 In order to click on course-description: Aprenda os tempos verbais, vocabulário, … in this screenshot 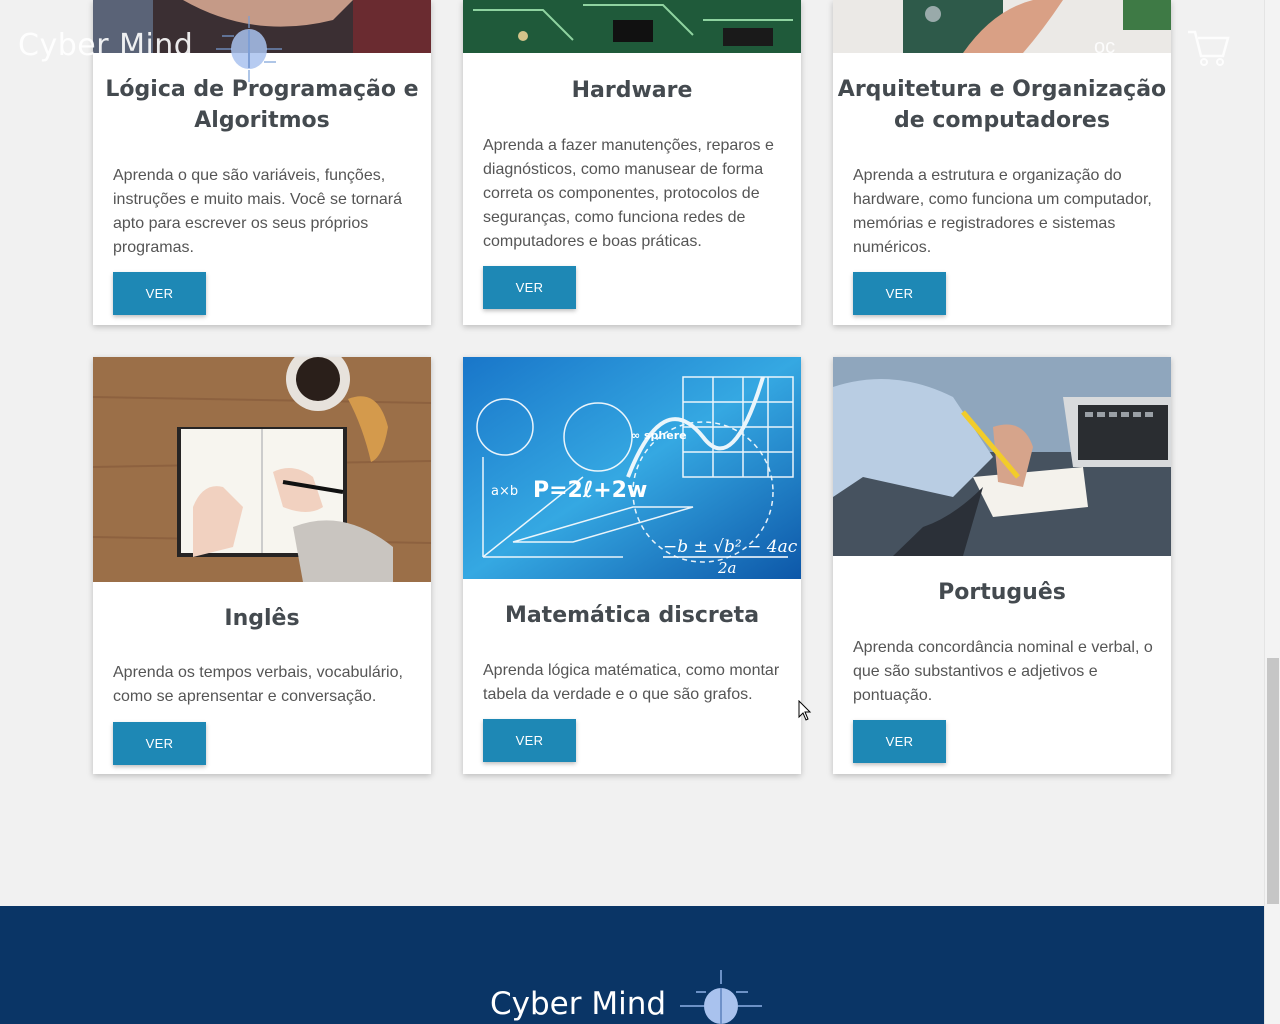, I will do `click(258, 684)`.